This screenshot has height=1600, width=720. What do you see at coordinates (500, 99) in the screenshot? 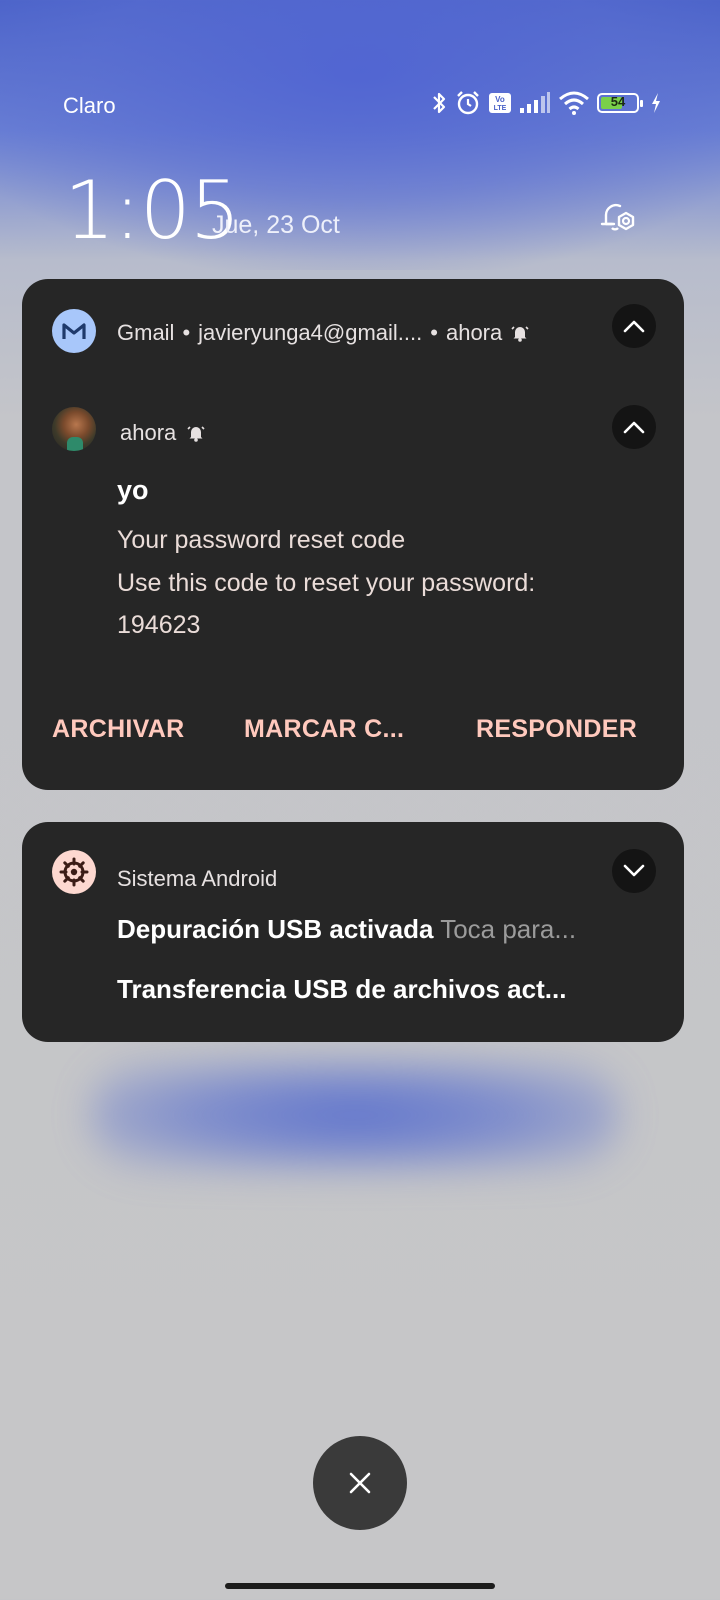
I see `svg-text: Vo` at bounding box center [500, 99].